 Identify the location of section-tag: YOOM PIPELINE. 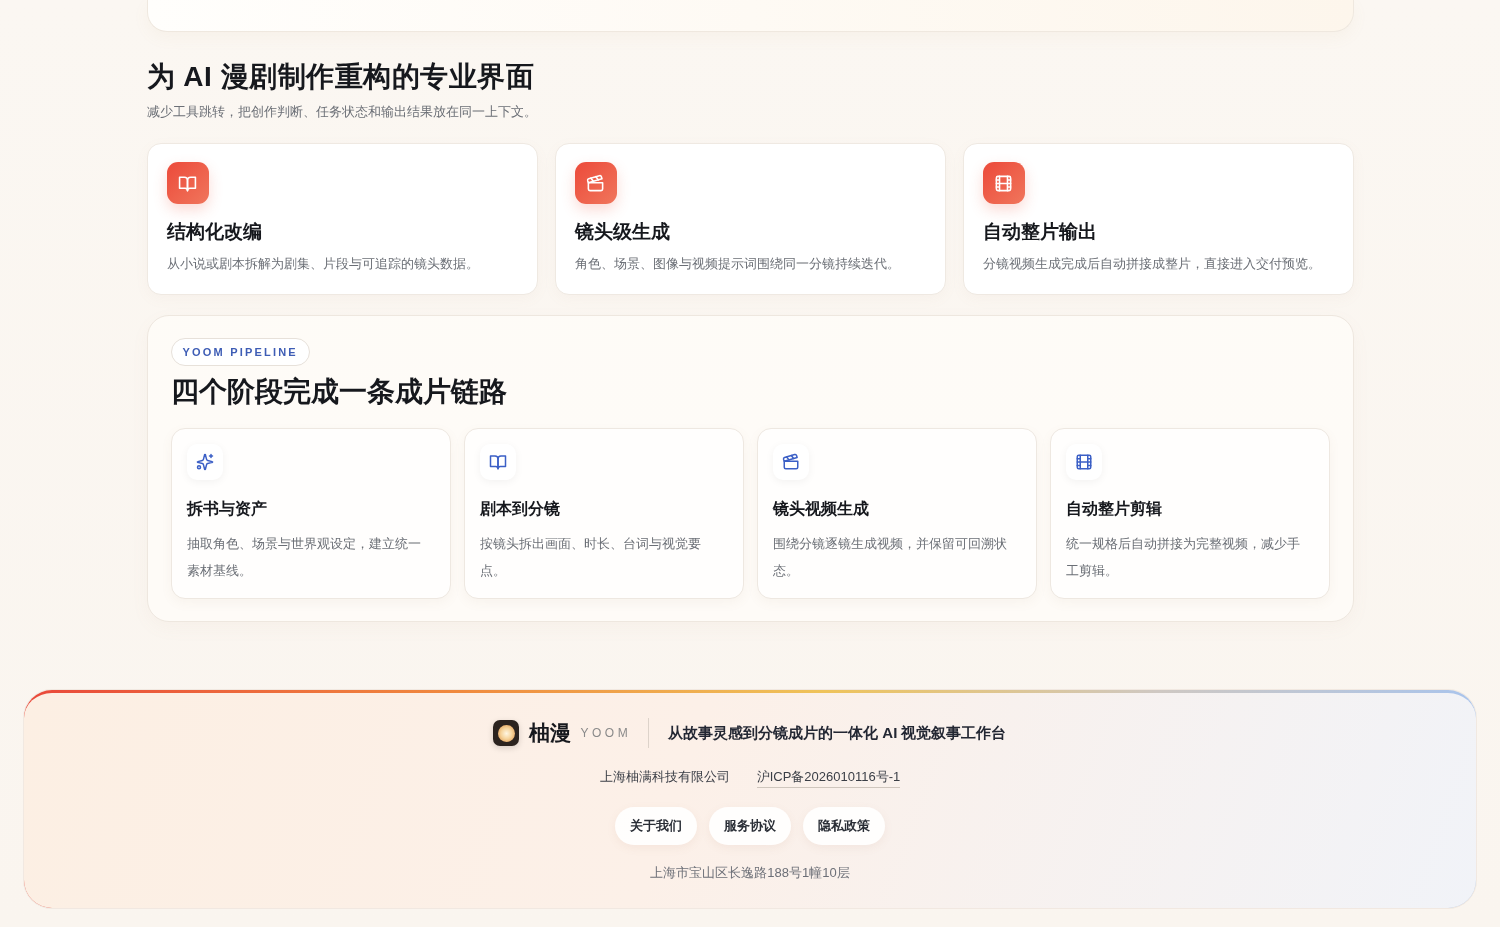
(240, 352).